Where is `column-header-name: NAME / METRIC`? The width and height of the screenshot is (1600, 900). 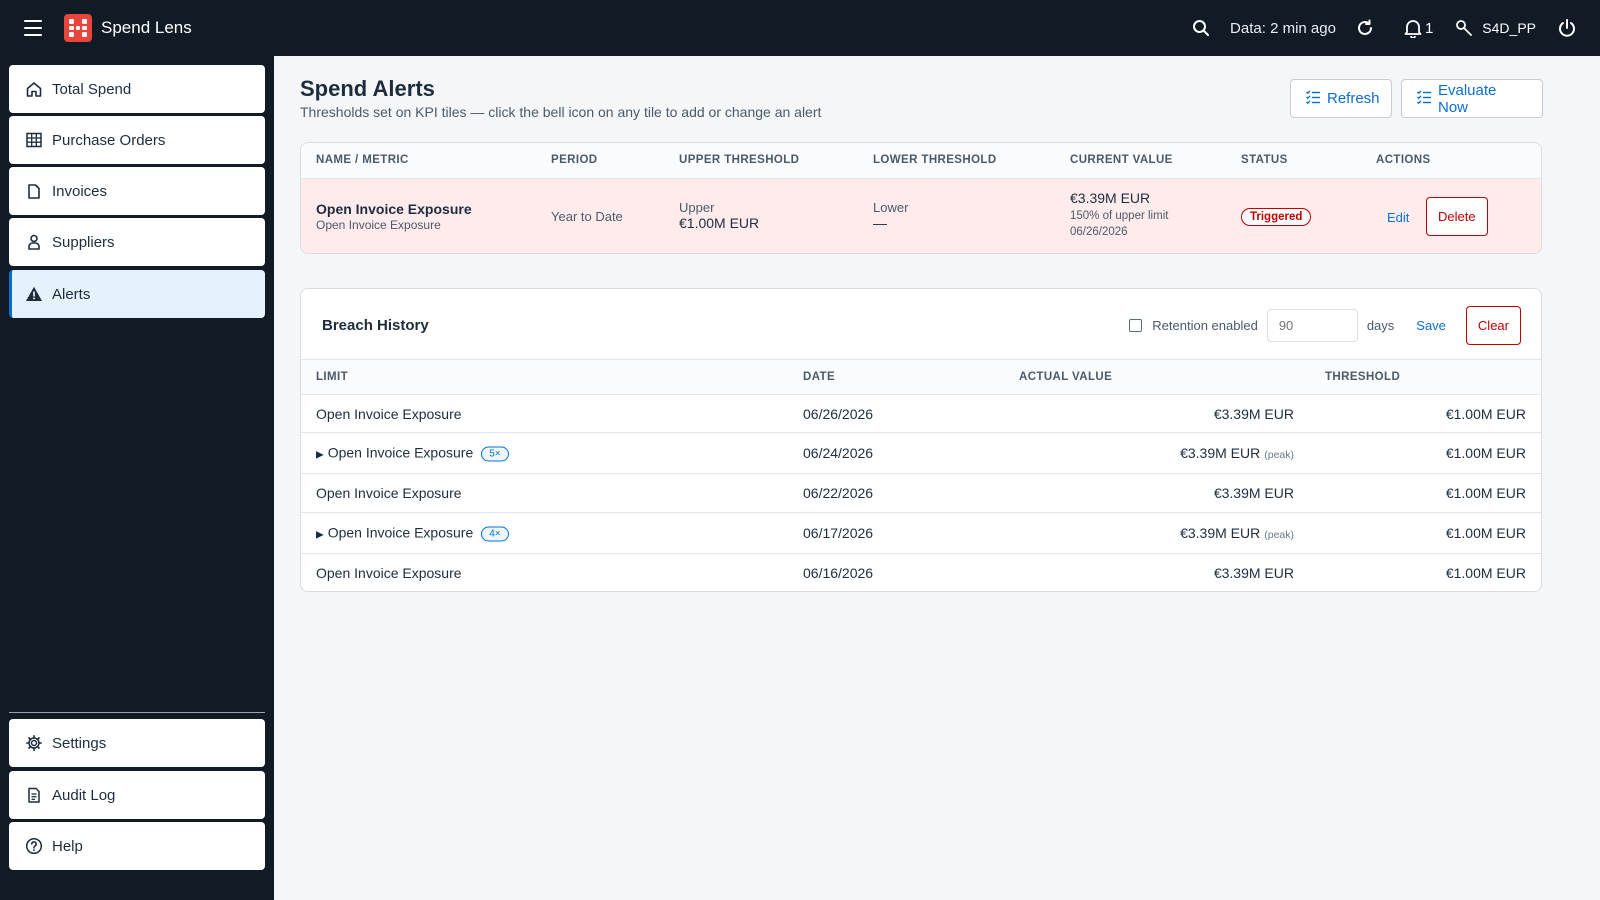
column-header-name: NAME / METRIC is located at coordinates (362, 160).